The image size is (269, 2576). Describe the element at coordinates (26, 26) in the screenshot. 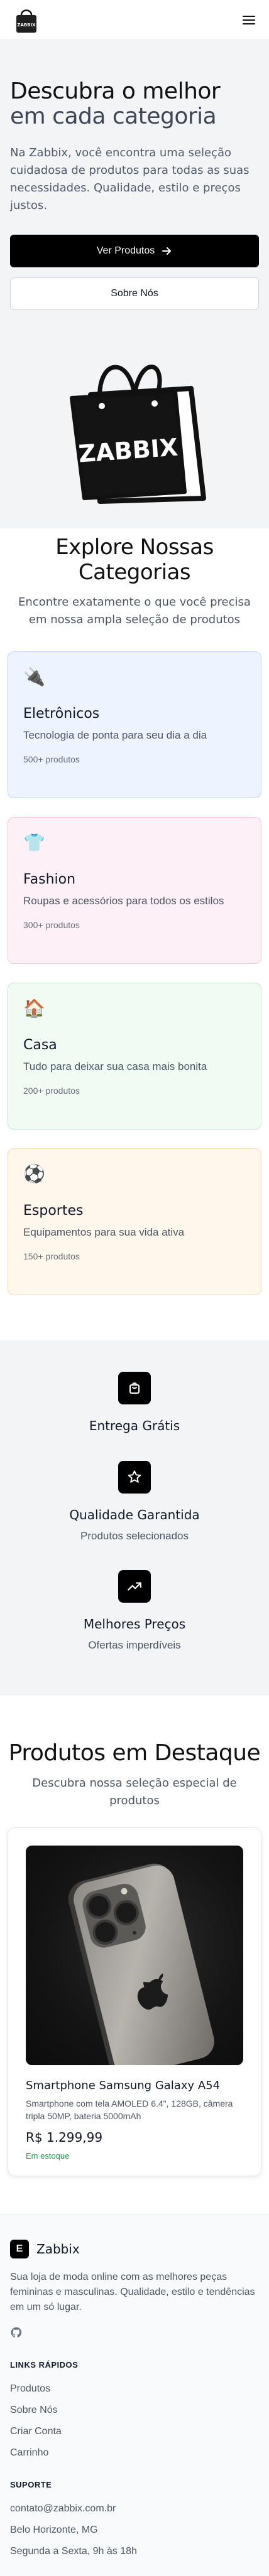

I see `logo-text: ZABBIX` at that location.